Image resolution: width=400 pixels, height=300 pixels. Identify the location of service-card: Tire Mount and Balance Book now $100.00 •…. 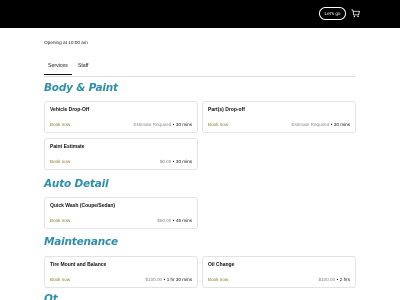
(121, 272).